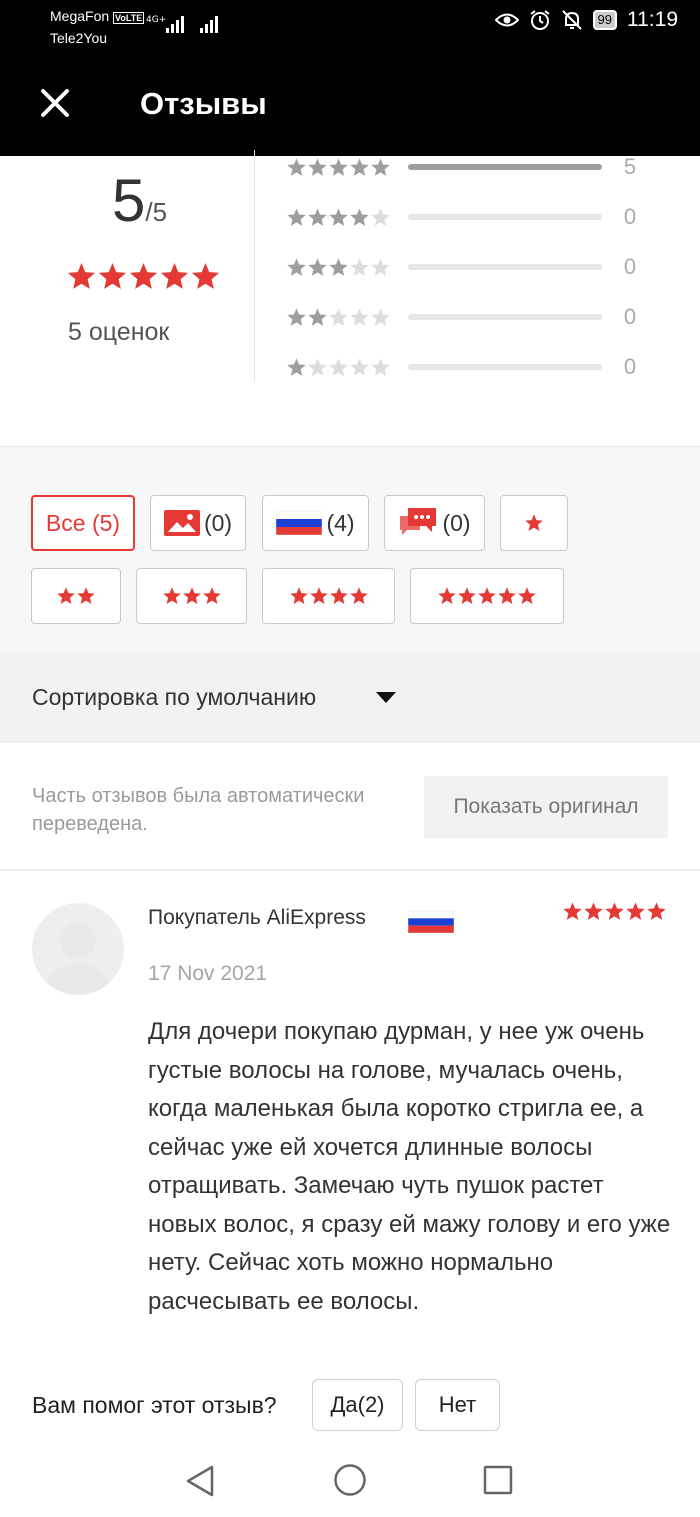 This screenshot has width=700, height=1517. I want to click on navigation-bar, so click(350, 1478).